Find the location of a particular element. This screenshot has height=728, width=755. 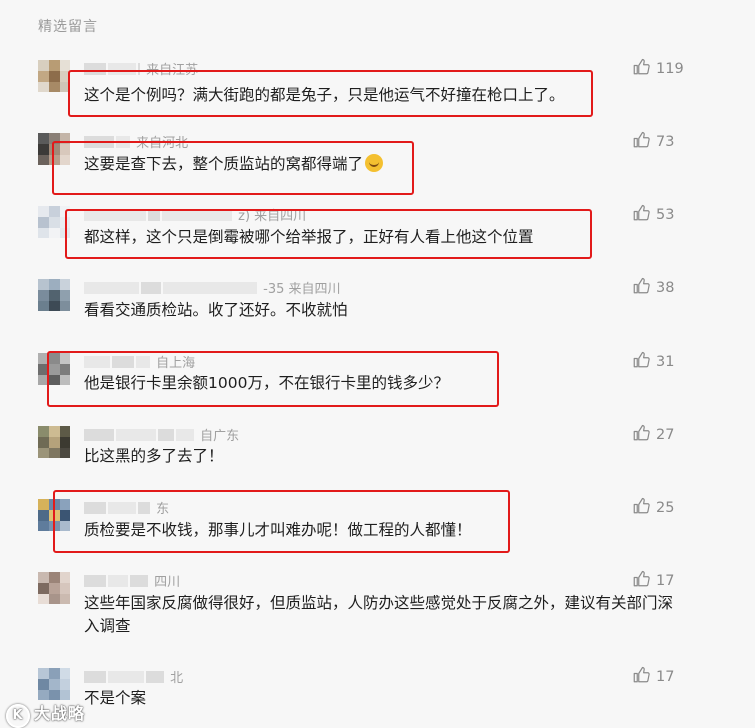

like-button: 31 is located at coordinates (653, 362).